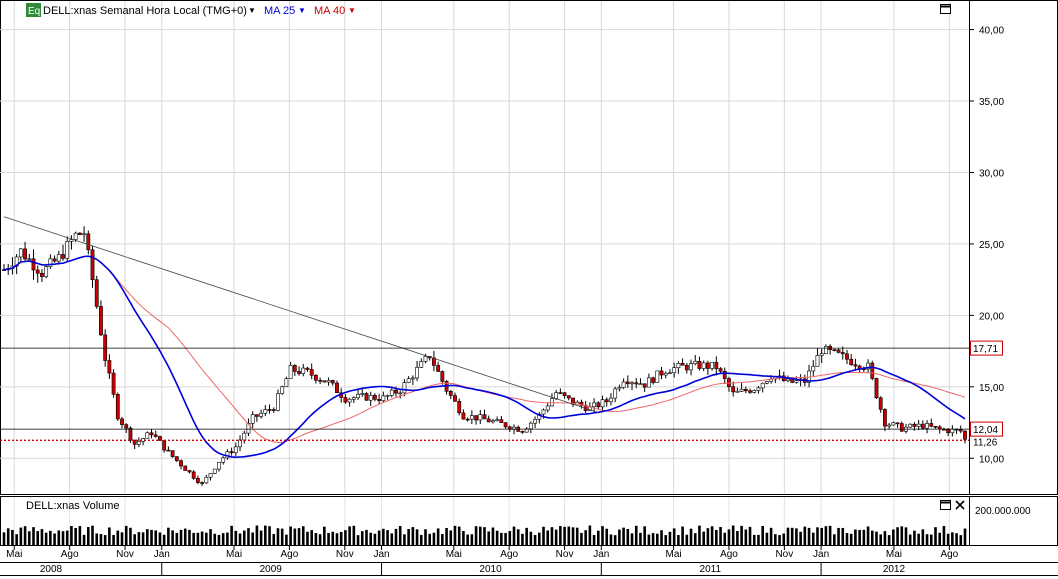  Describe the element at coordinates (484, 535) in the screenshot. I see `volume-bars` at that location.